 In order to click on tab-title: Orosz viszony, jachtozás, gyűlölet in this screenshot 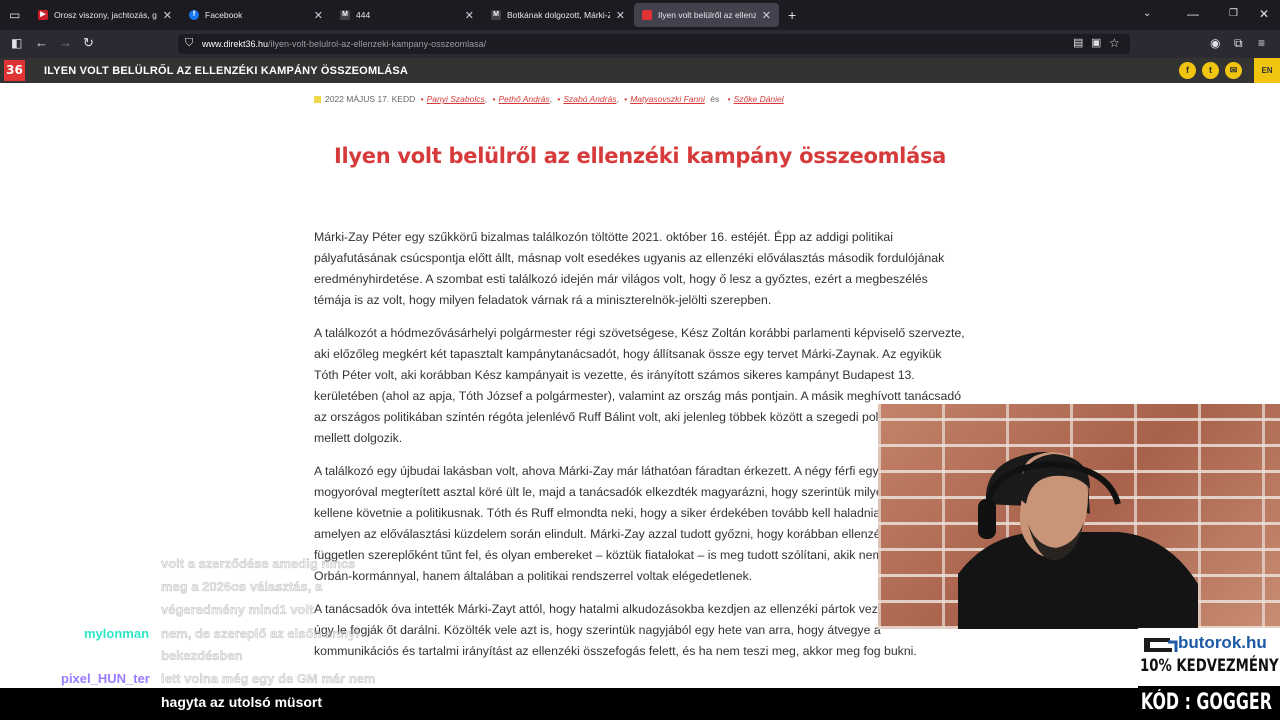, I will do `click(105, 15)`.